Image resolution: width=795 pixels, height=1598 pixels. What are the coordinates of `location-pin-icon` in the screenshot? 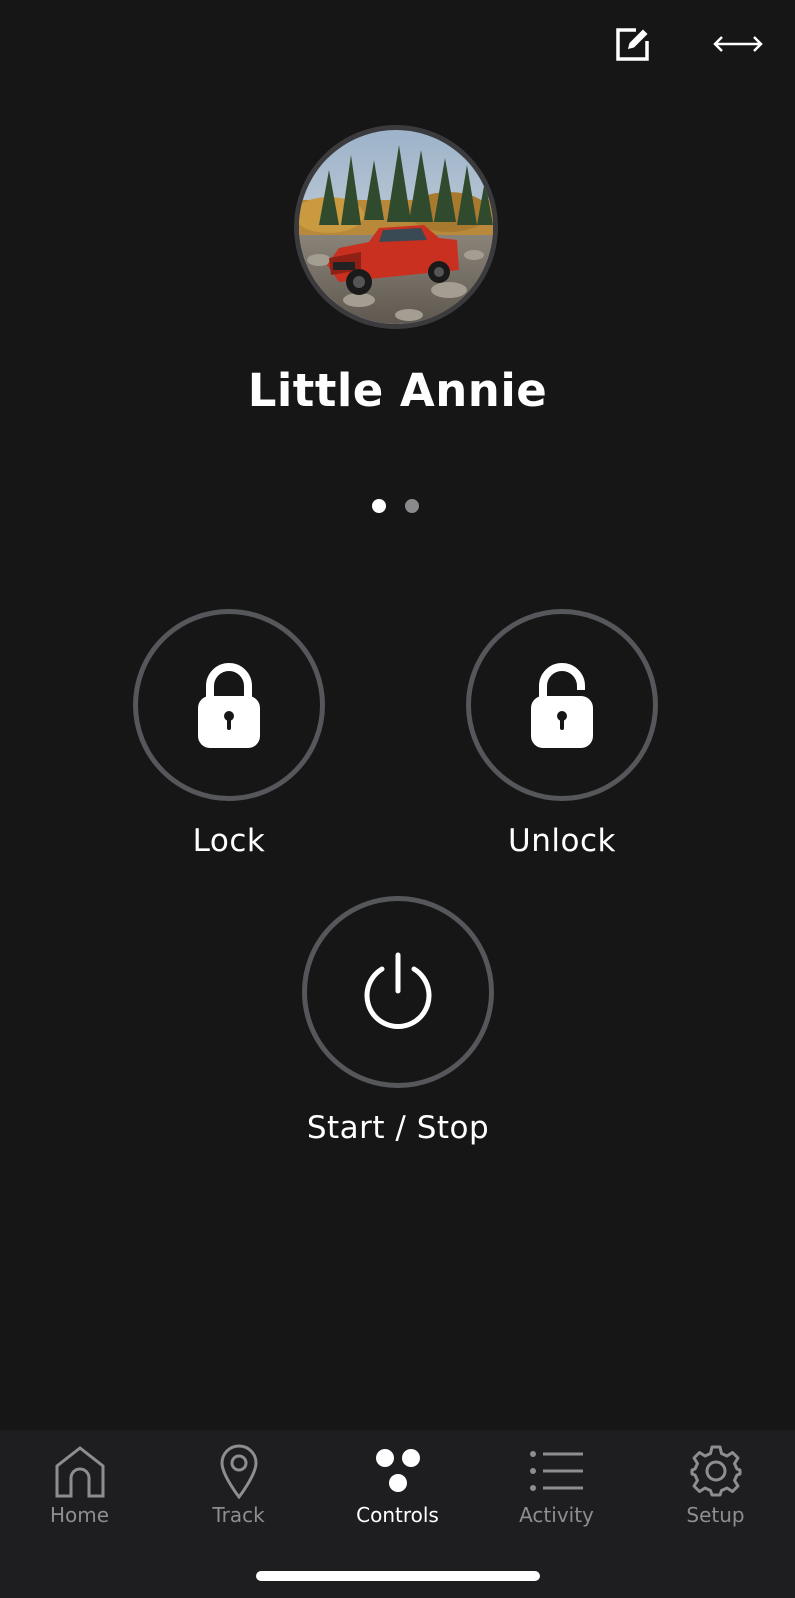 It's located at (238, 1471).